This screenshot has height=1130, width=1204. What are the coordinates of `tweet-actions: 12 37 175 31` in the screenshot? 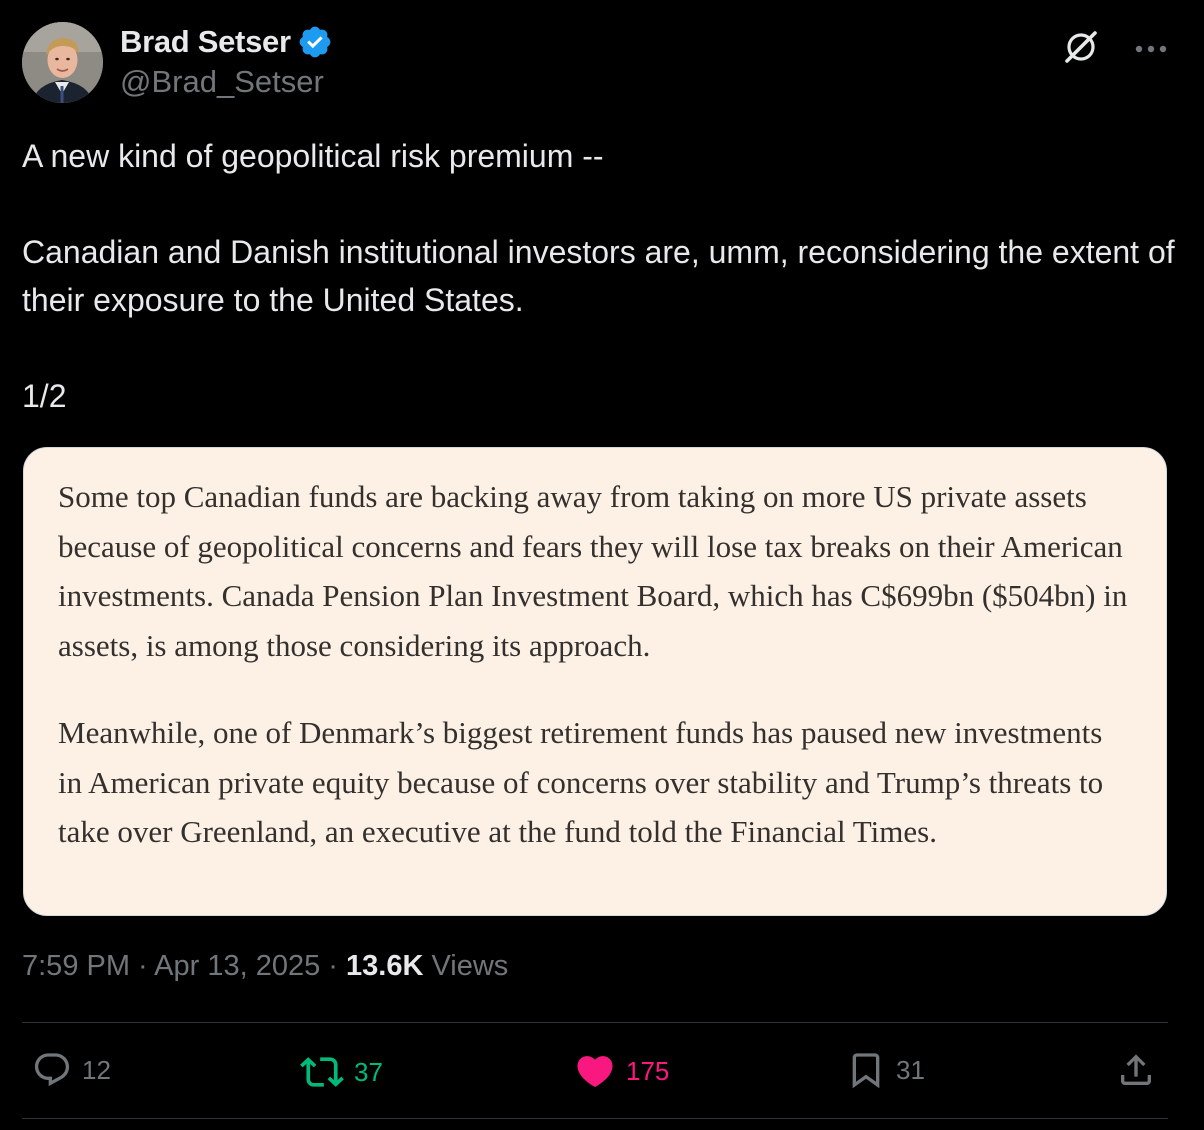 It's located at (602, 1073).